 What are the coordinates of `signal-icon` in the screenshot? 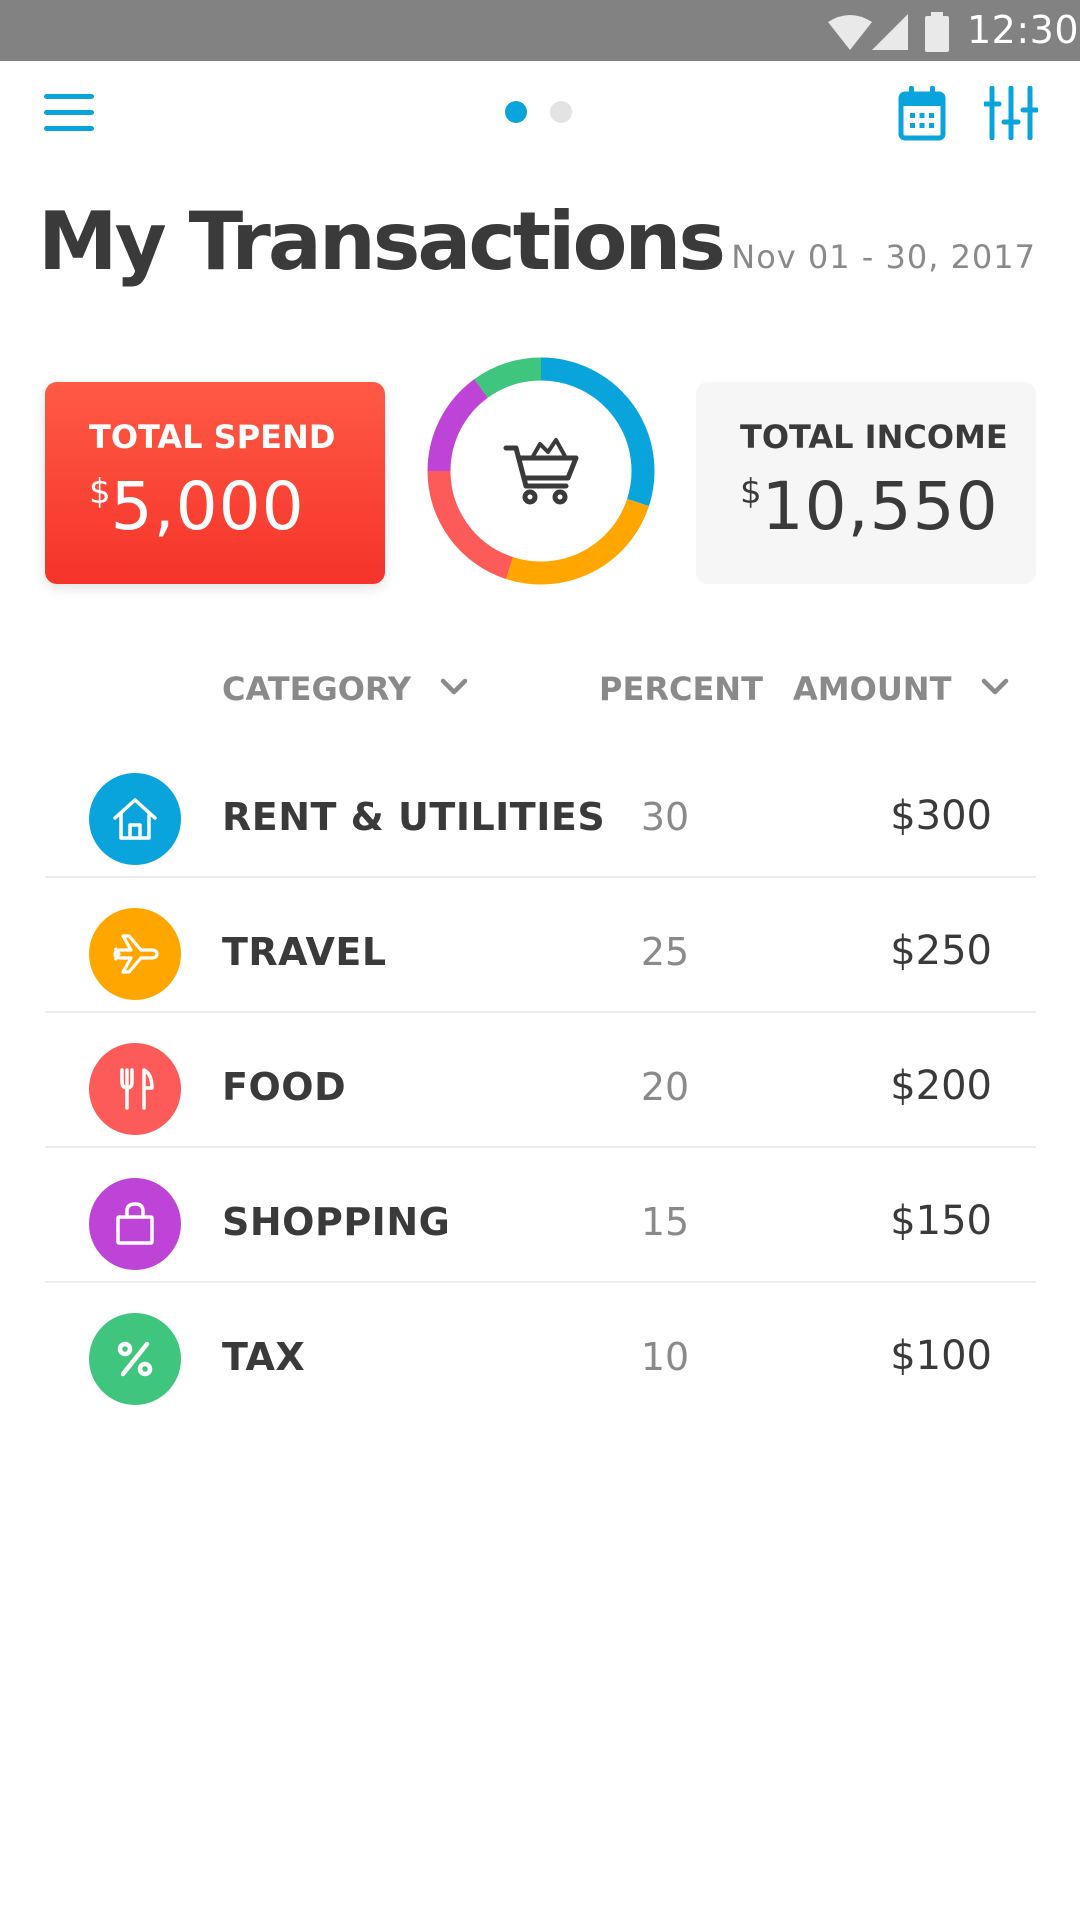 It's located at (890, 32).